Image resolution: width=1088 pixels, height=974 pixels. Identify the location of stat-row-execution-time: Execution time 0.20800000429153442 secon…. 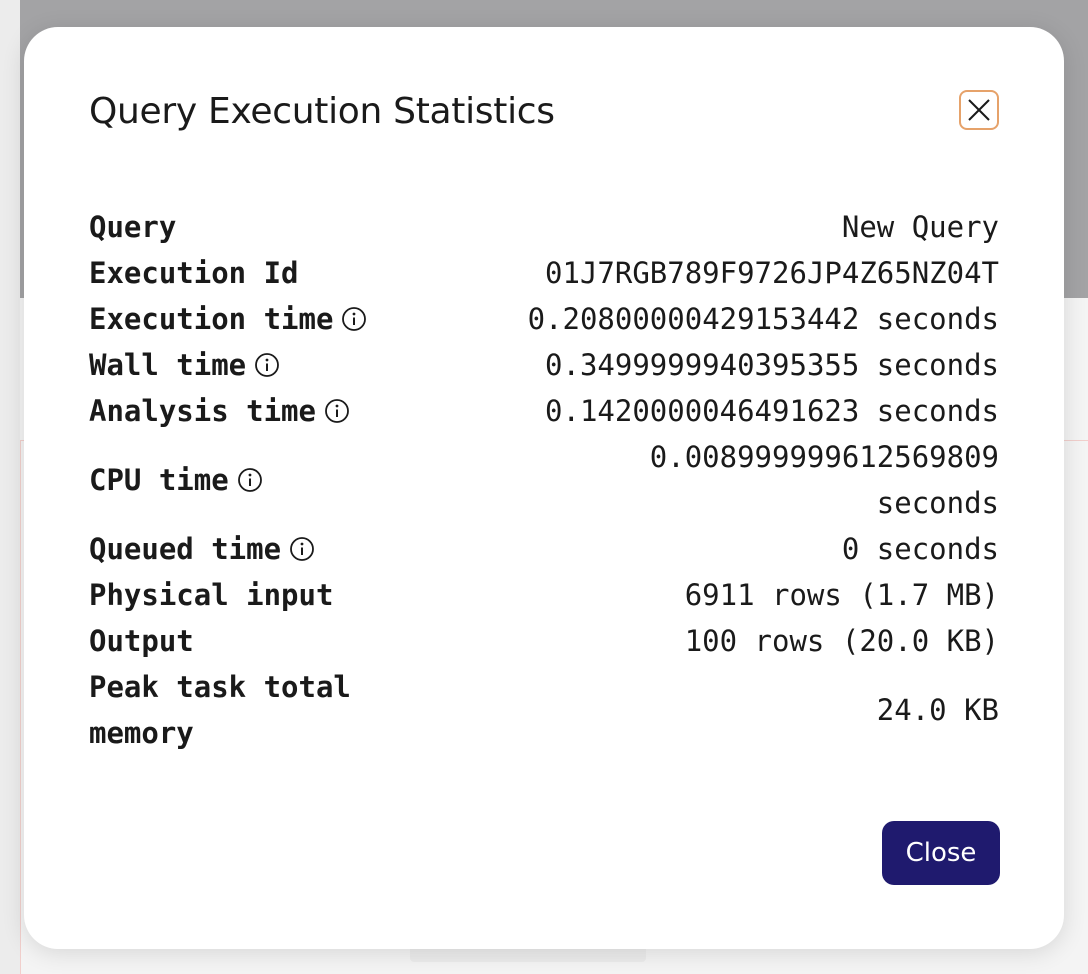
(544, 319).